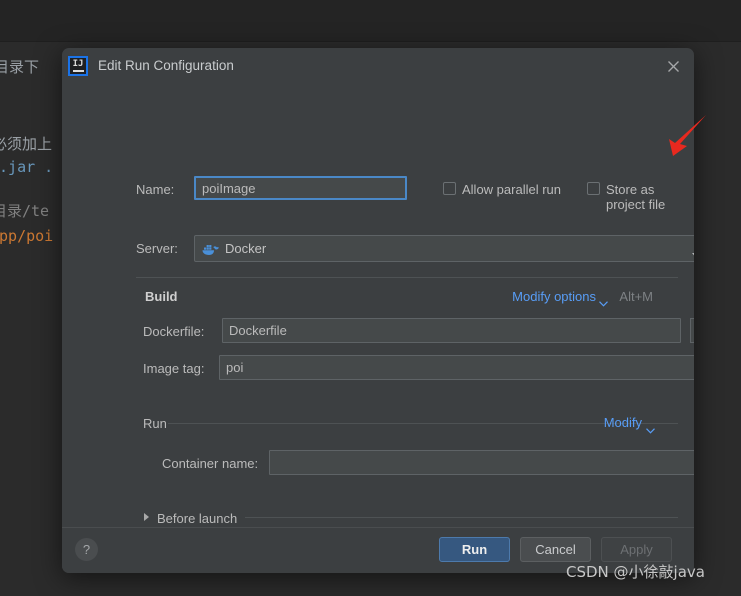  I want to click on build-section-divider, so click(407, 277).